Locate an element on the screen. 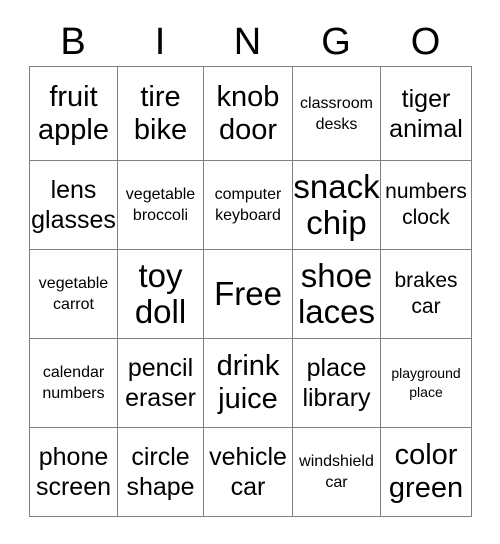 The height and width of the screenshot is (544, 500). bingo-cell: pencil eraser is located at coordinates (160, 383).